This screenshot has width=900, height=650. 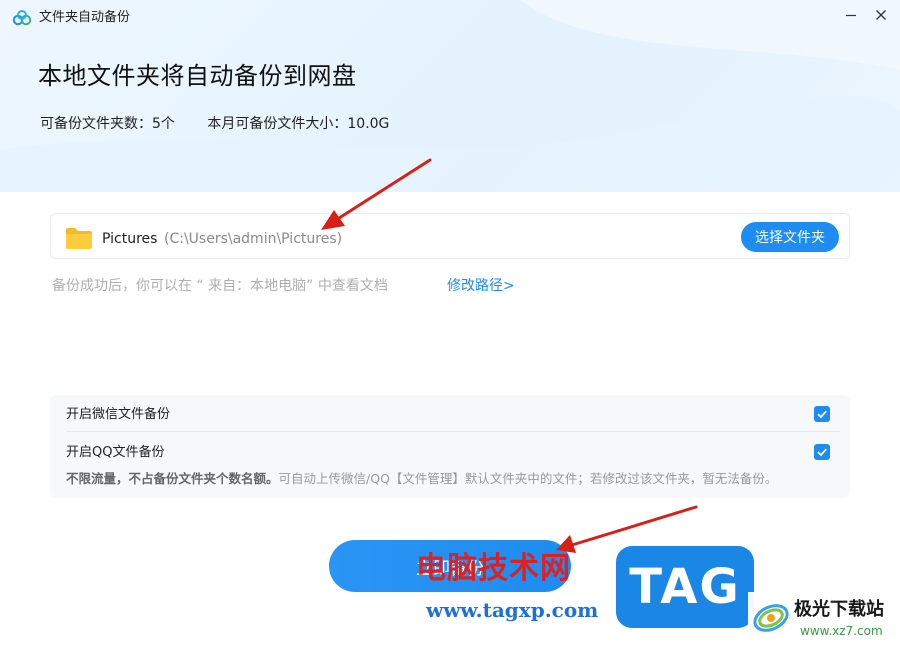 What do you see at coordinates (85, 17) in the screenshot?
I see `window-title: 文件夹自动备份` at bounding box center [85, 17].